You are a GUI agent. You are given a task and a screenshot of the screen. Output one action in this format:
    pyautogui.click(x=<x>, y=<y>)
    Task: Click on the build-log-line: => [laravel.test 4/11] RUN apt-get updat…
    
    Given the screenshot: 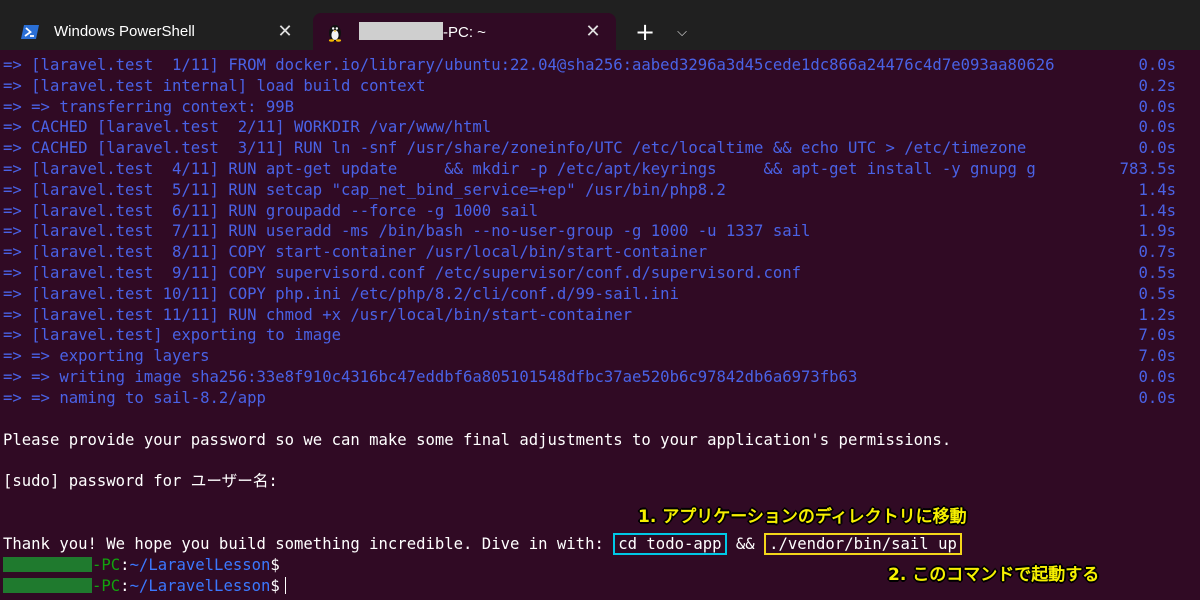 What is the action you would take?
    pyautogui.click(x=519, y=169)
    